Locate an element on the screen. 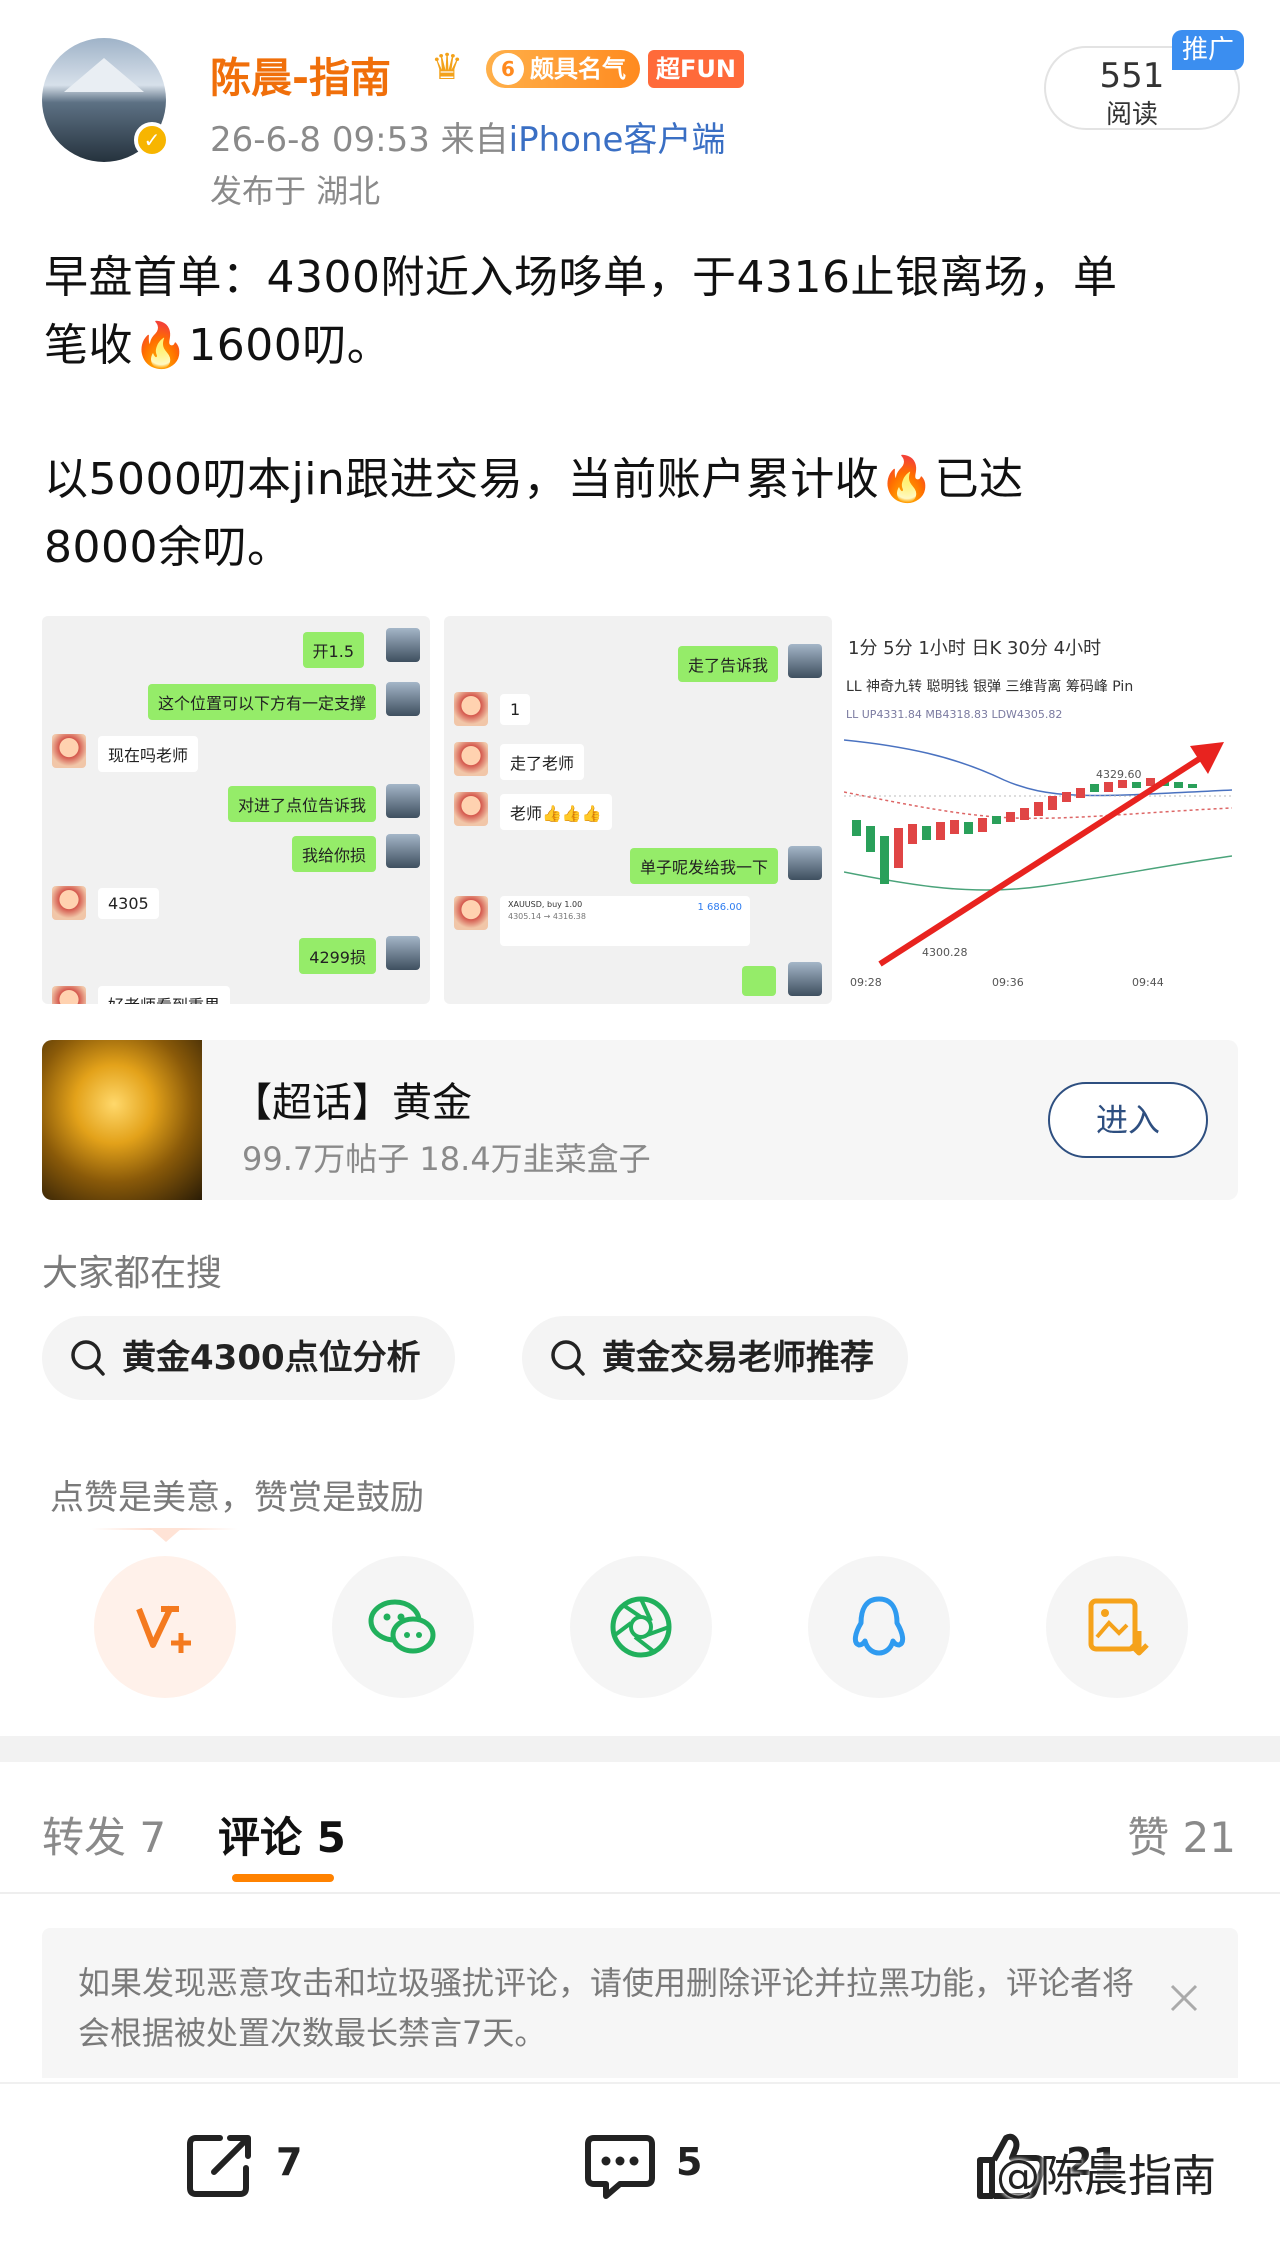 The height and width of the screenshot is (2241, 1280). tab-like: 赞 21 is located at coordinates (1181, 1834).